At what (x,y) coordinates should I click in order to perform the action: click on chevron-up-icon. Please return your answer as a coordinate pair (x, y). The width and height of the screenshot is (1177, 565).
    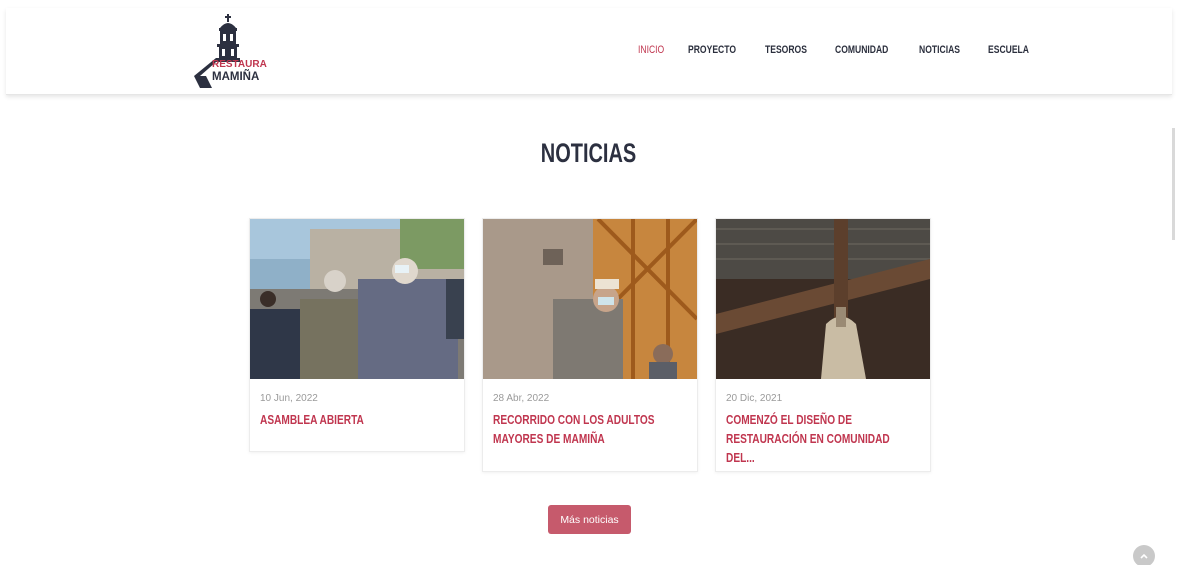
    Looking at the image, I should click on (1144, 556).